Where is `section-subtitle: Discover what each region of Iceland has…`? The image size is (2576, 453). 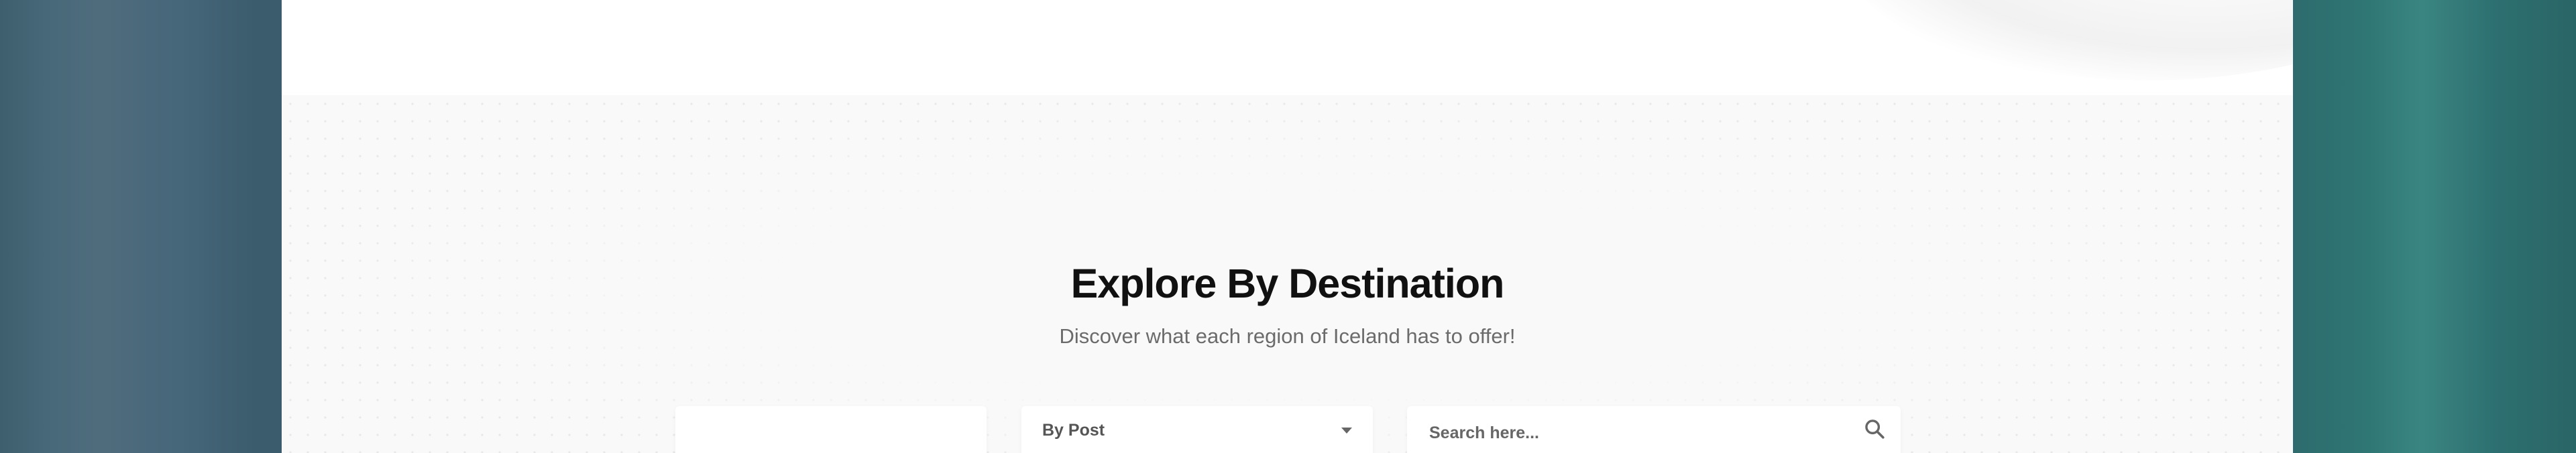 section-subtitle: Discover what each region of Iceland has… is located at coordinates (1287, 336).